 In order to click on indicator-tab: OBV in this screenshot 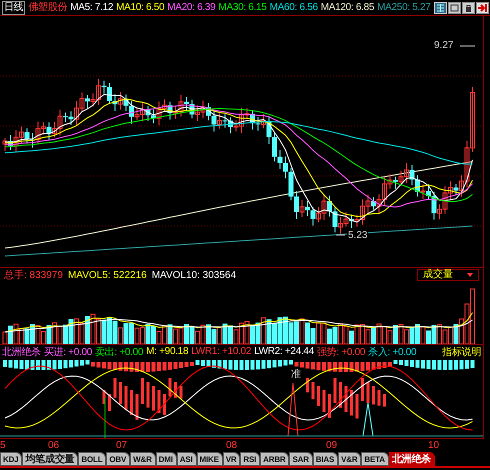, I will do `click(118, 459)`.